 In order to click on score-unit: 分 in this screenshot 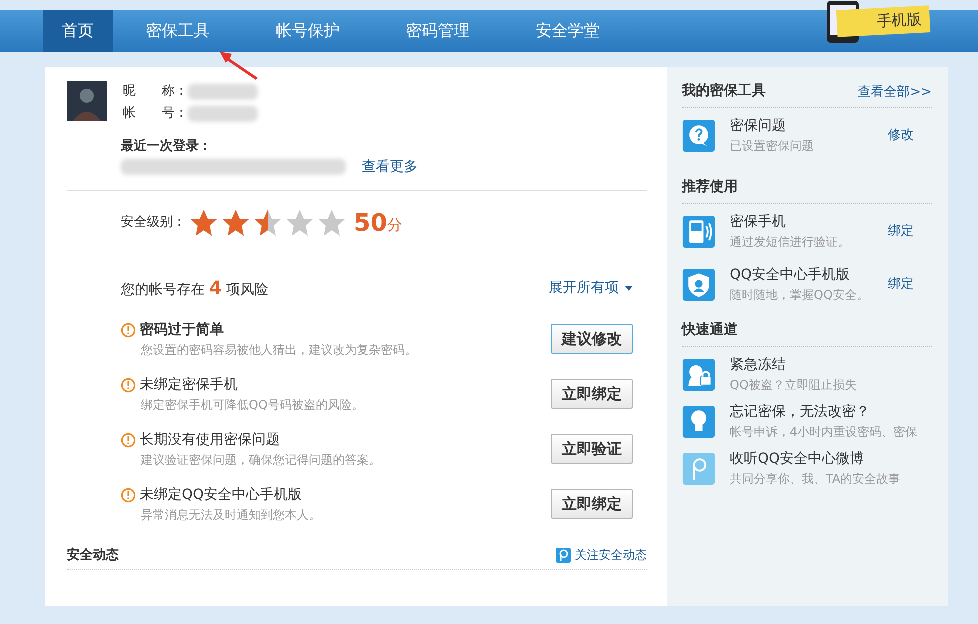, I will do `click(394, 225)`.